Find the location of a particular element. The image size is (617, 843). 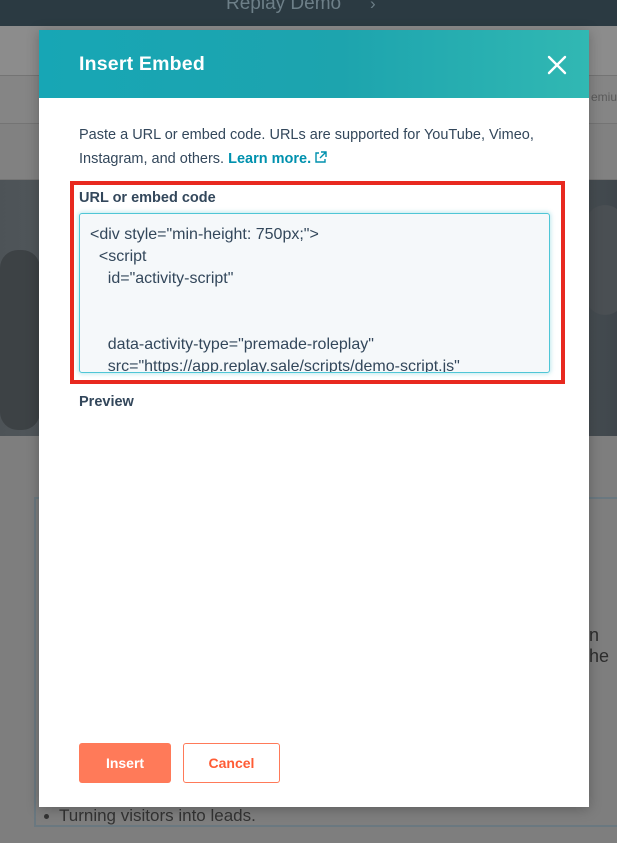

code-line: <div style="min-height: 750px;"> is located at coordinates (204, 234).